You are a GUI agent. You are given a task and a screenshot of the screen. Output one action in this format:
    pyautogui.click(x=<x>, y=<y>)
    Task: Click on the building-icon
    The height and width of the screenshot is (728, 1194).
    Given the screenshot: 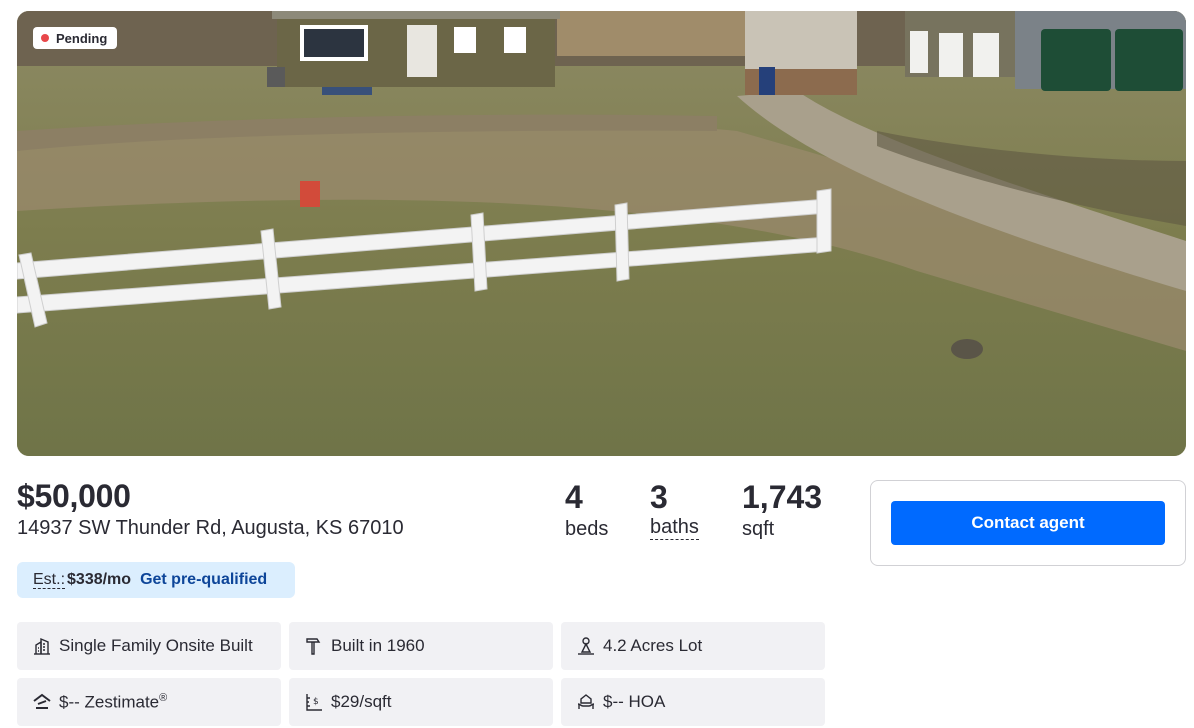 What is the action you would take?
    pyautogui.click(x=42, y=646)
    